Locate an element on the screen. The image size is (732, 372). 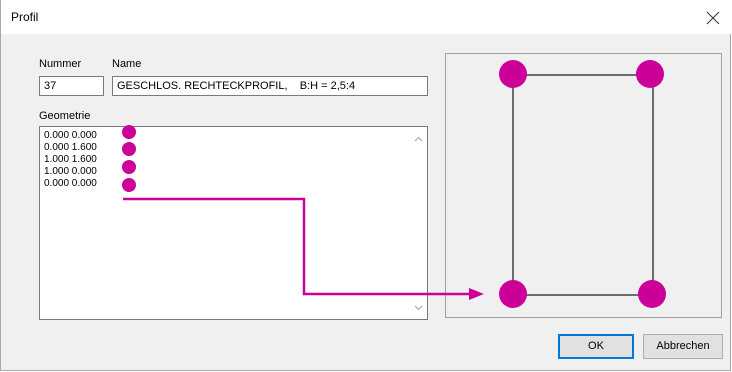
scroll-down-arrow-icon is located at coordinates (418, 307).